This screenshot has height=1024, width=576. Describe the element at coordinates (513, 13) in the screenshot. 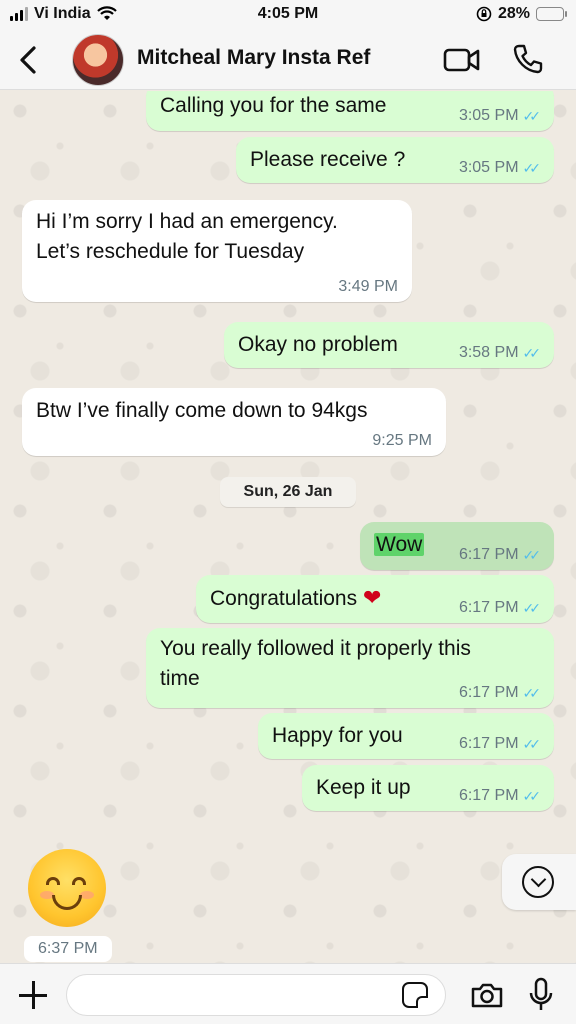

I see `battery-percent: 28%` at that location.